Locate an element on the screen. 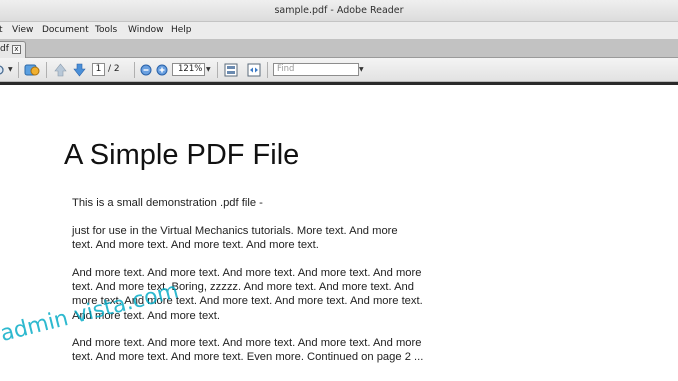 This screenshot has height=381, width=678. zoom-level-select: 121% is located at coordinates (188, 69).